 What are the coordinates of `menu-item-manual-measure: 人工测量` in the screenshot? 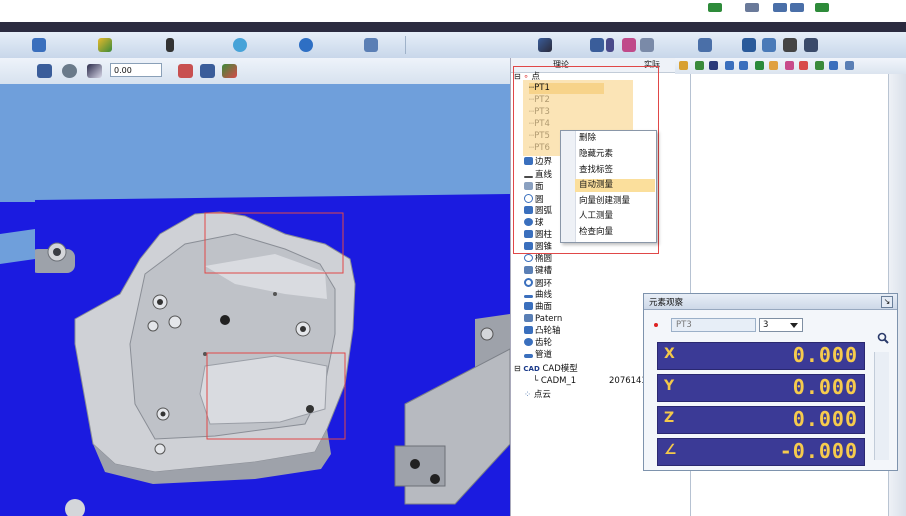 It's located at (616, 216).